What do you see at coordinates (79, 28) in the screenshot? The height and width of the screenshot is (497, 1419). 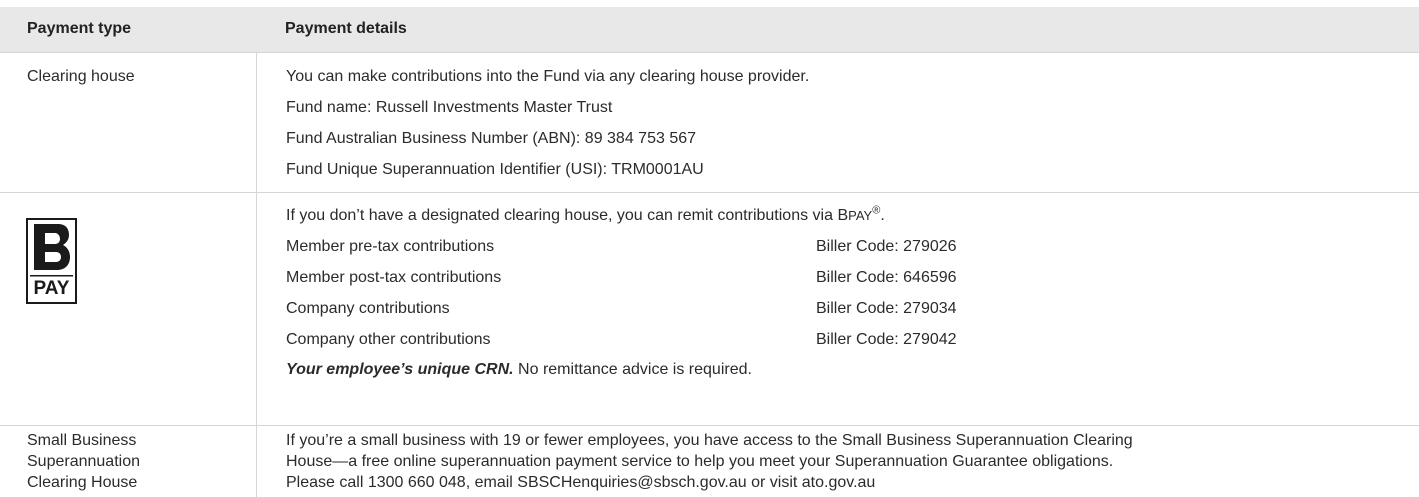 I see `header-payment-type: Payment type` at bounding box center [79, 28].